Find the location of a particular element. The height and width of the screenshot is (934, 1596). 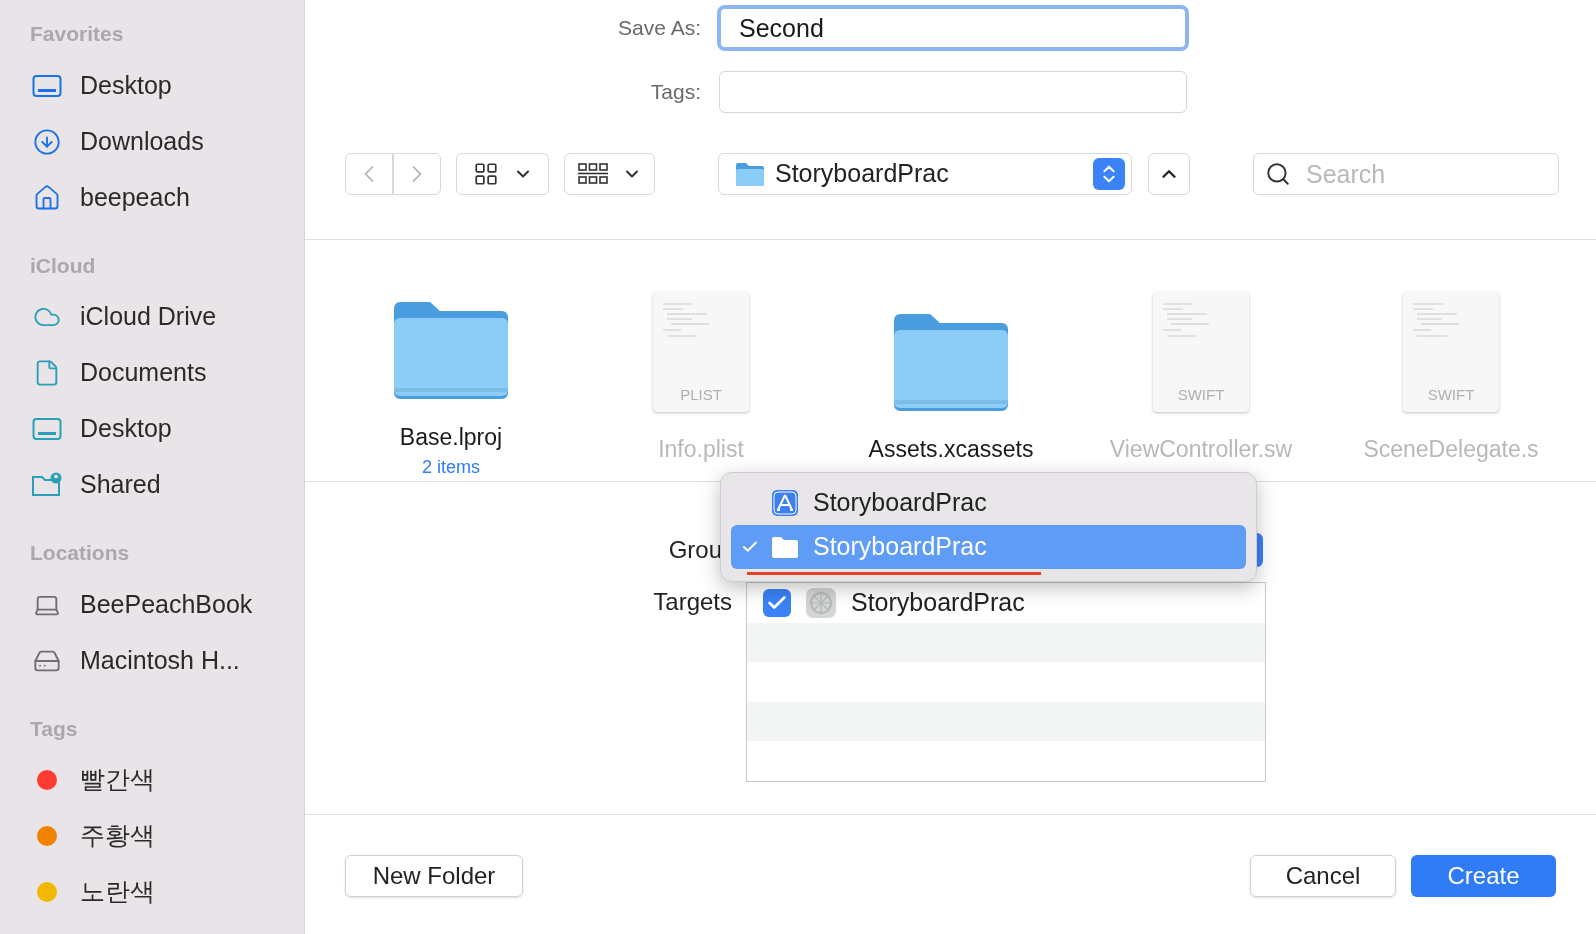

file-name: Info.plist is located at coordinates (701, 449).